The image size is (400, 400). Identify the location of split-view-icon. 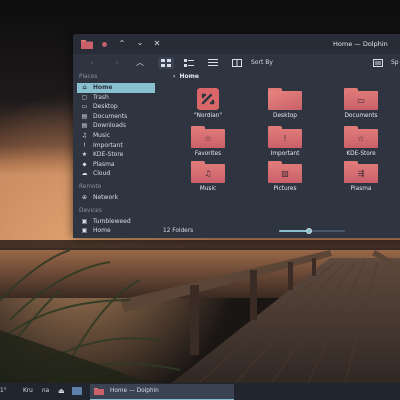
(237, 63).